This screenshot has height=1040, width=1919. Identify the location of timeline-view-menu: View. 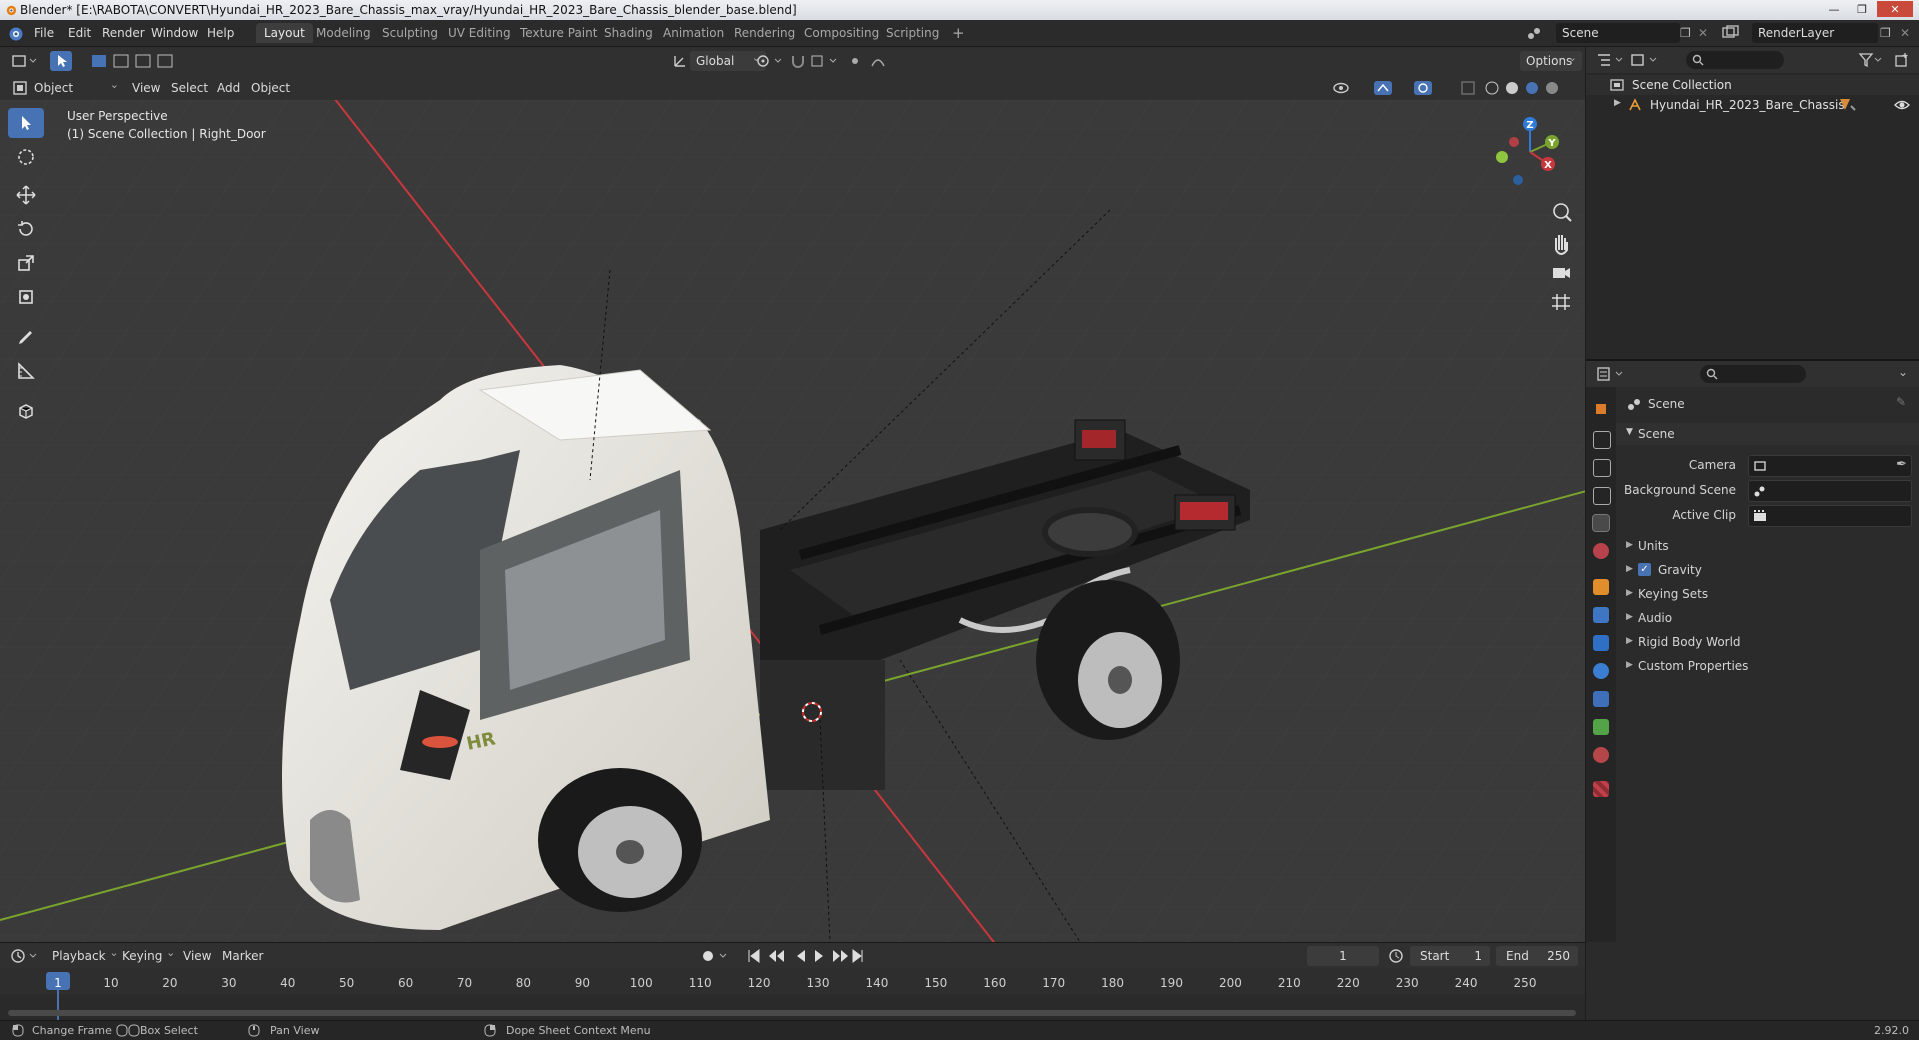
(197, 956).